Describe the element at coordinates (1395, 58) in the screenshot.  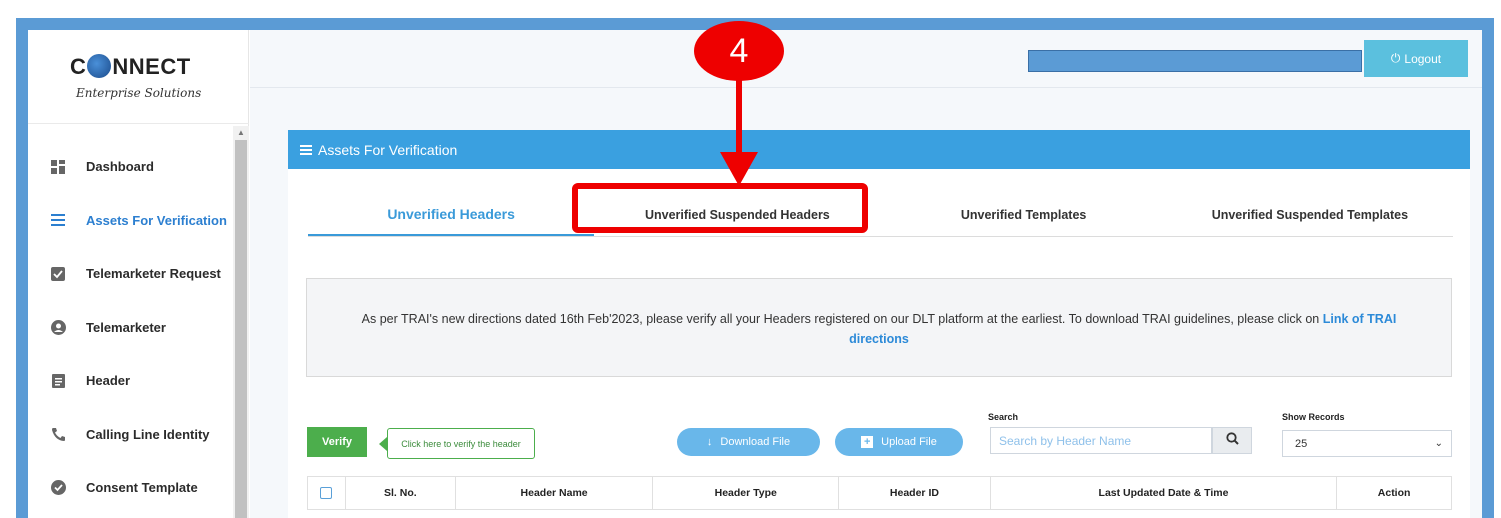
I see `power-icon: ⏻` at that location.